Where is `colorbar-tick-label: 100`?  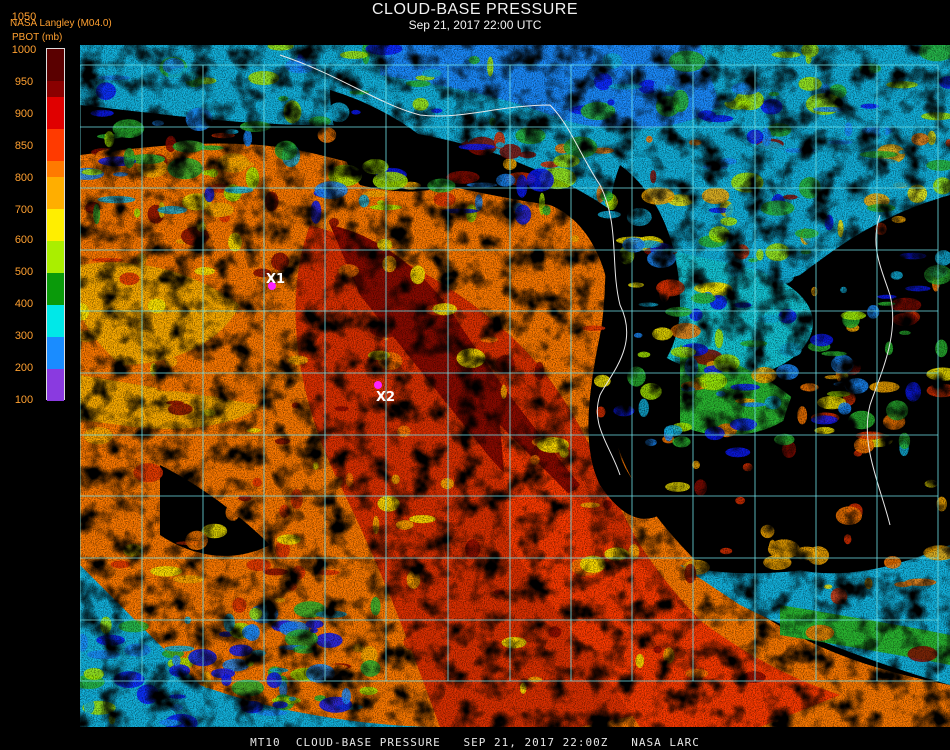
colorbar-tick-label: 100 is located at coordinates (24, 400).